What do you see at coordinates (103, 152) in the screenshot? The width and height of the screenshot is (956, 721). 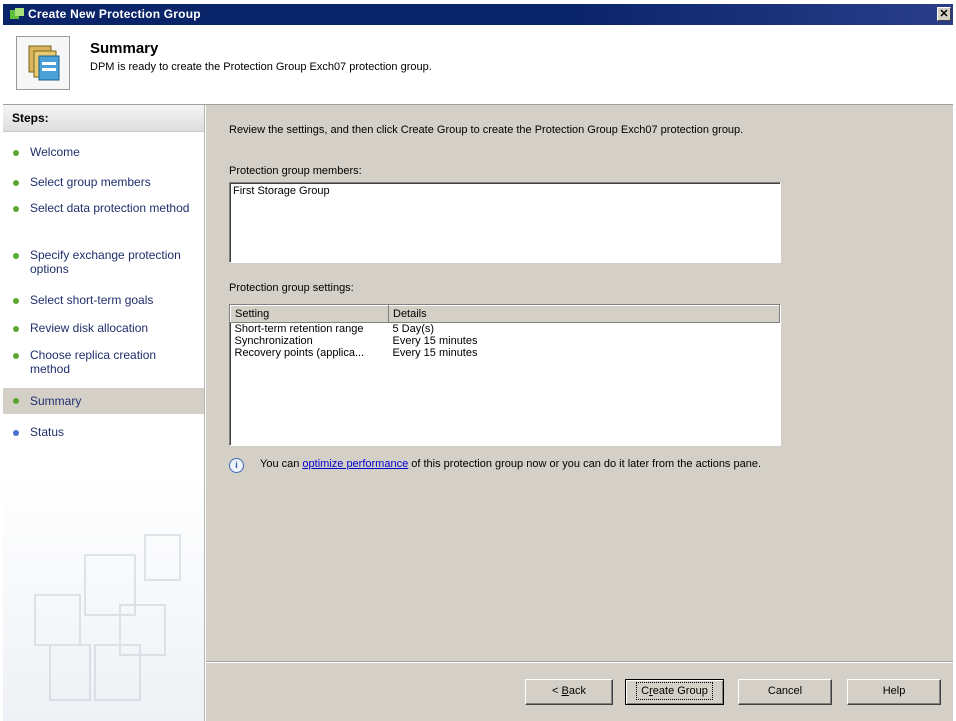 I see `step-welcome: Welcome` at bounding box center [103, 152].